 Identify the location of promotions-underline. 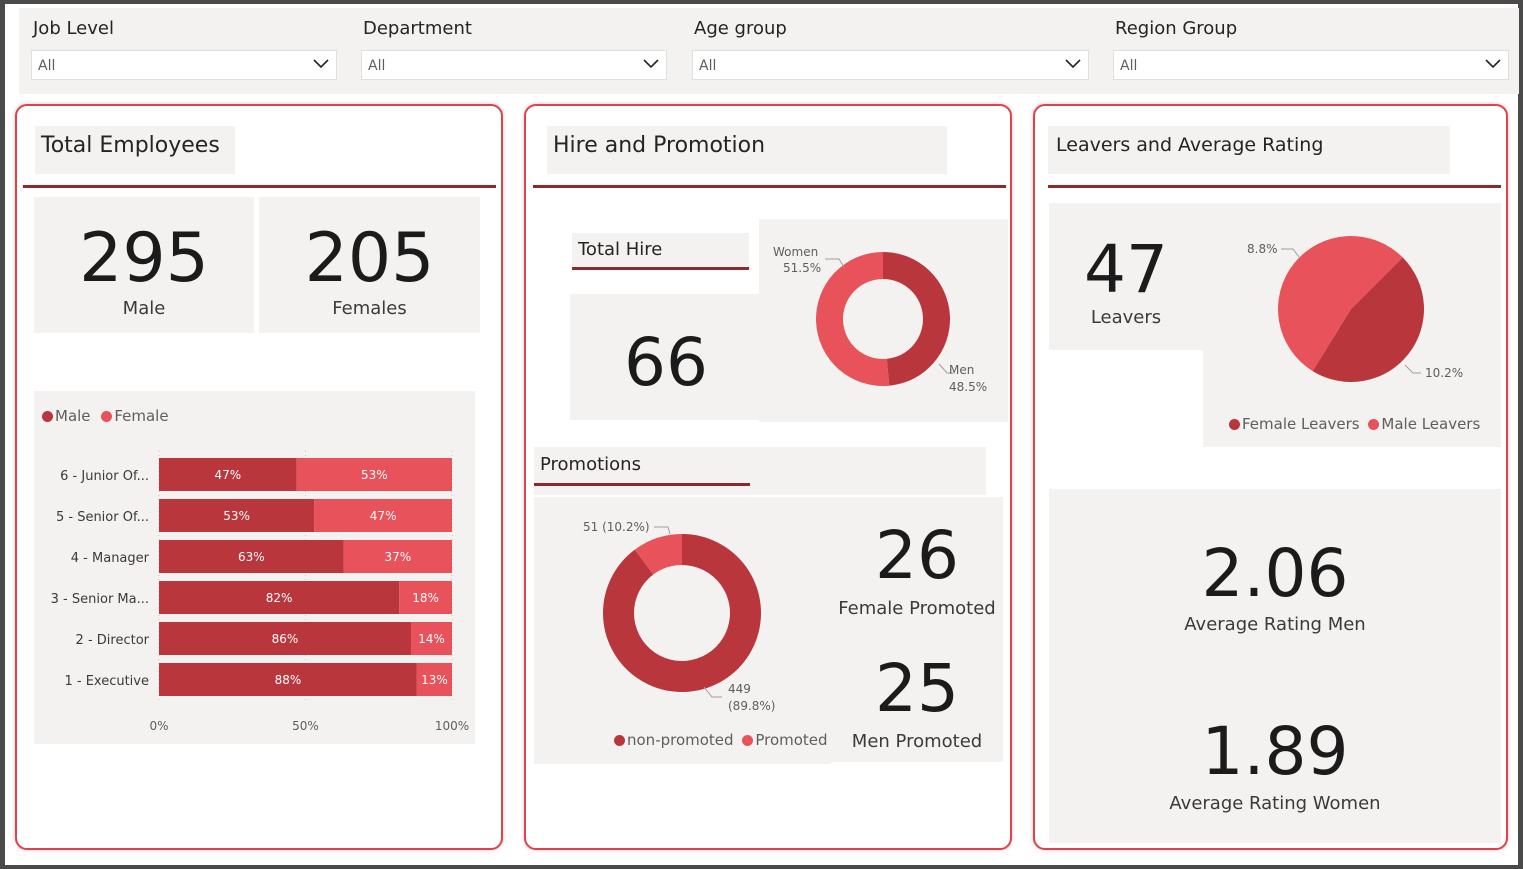
(642, 484).